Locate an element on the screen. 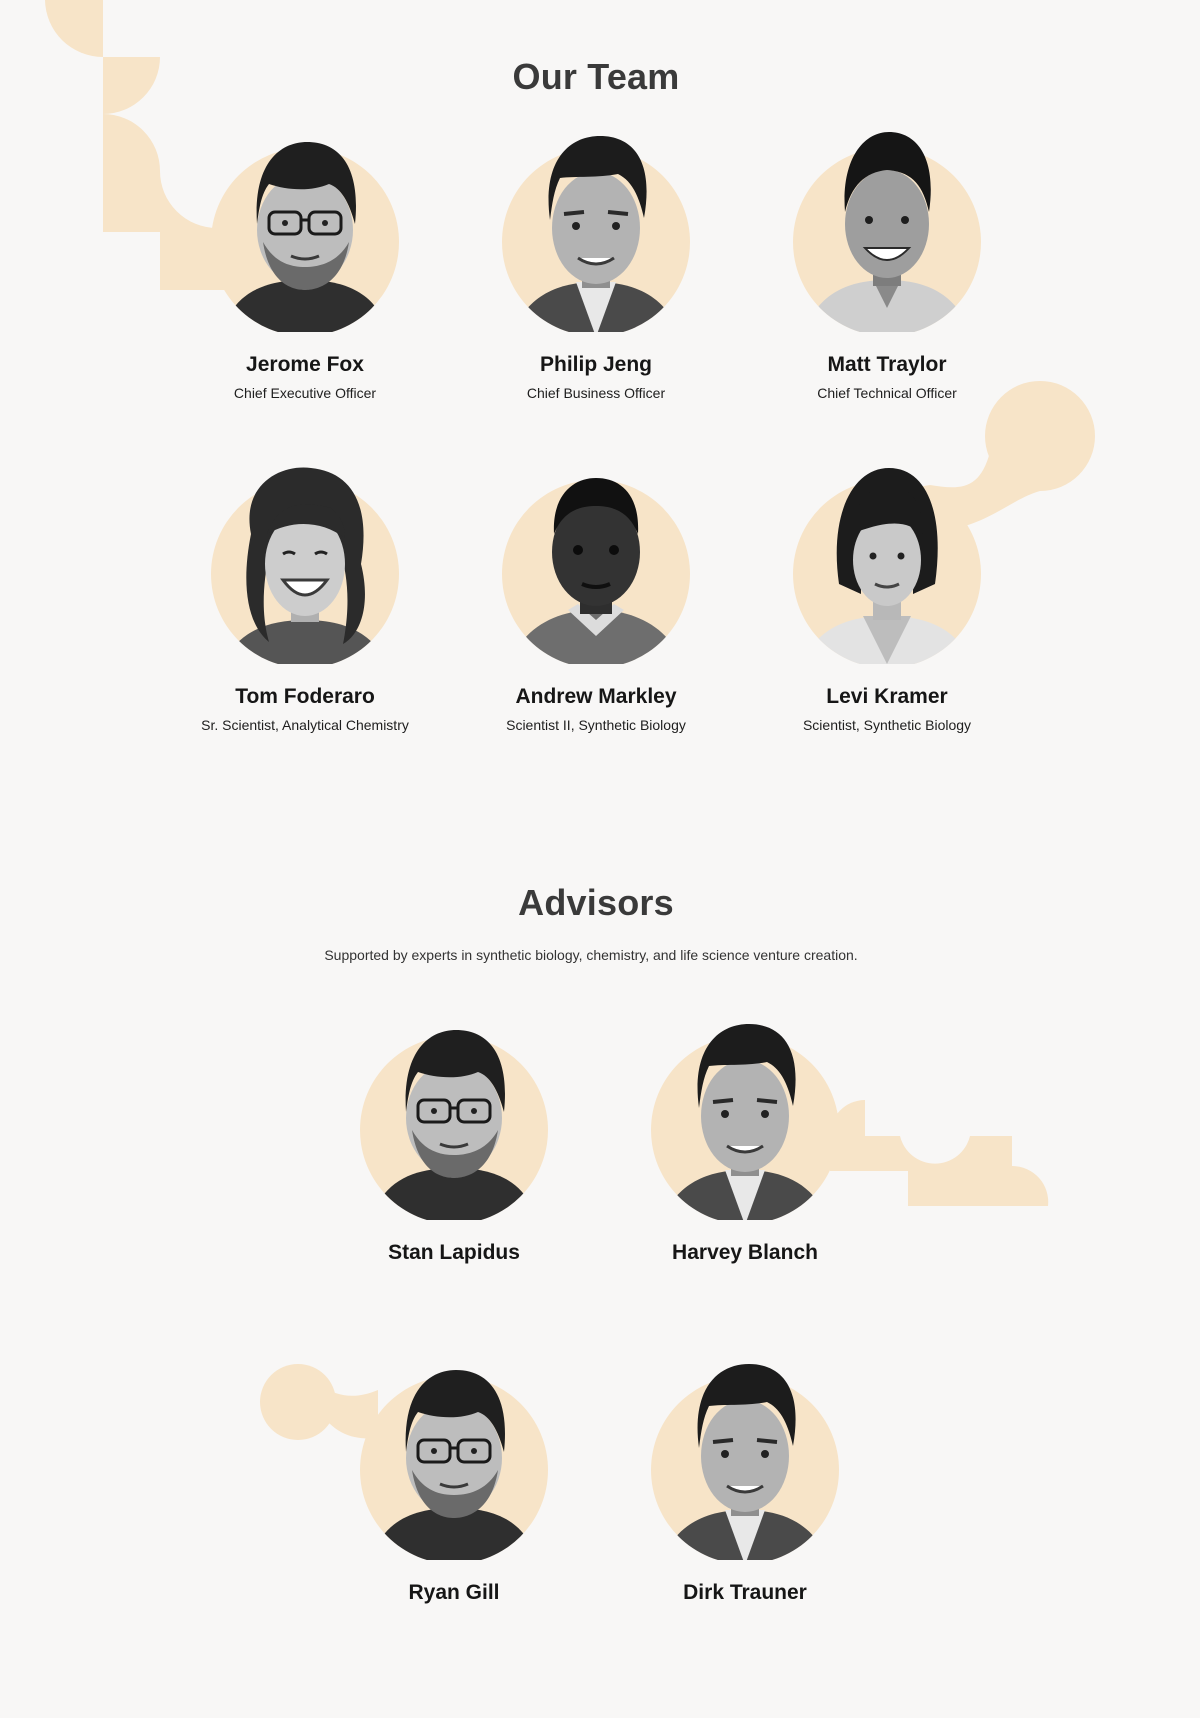  advisor-card: Harvey Blanch is located at coordinates (745, 1161).